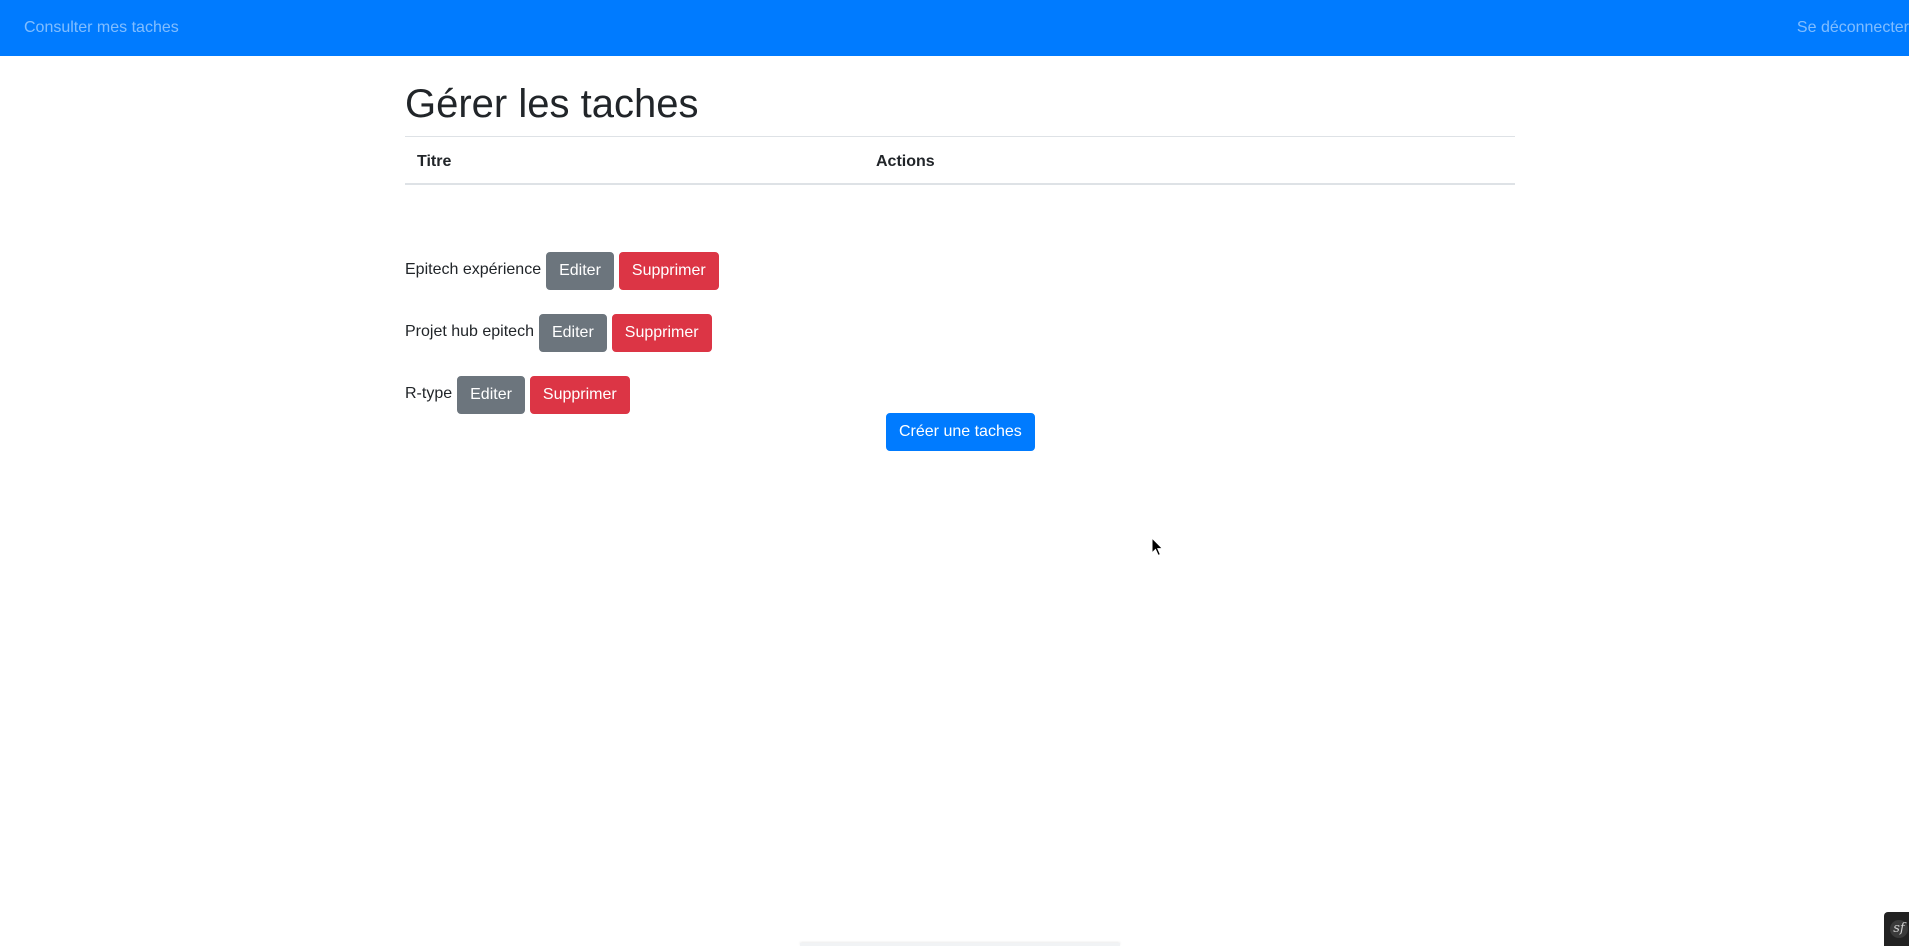 The image size is (1909, 946). I want to click on column-header-actions: Actions, so click(905, 161).